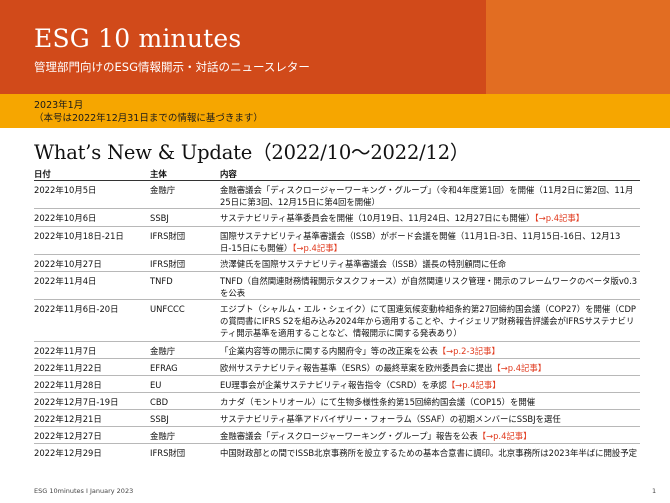 The width and height of the screenshot is (670, 503). Describe the element at coordinates (65, 190) in the screenshot. I see `row-date: 2022年10月5日` at that location.